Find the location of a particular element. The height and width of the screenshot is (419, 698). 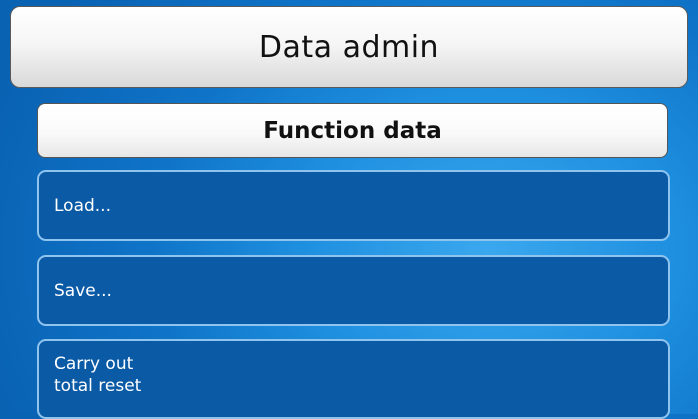

section-header: Function data is located at coordinates (352, 130).